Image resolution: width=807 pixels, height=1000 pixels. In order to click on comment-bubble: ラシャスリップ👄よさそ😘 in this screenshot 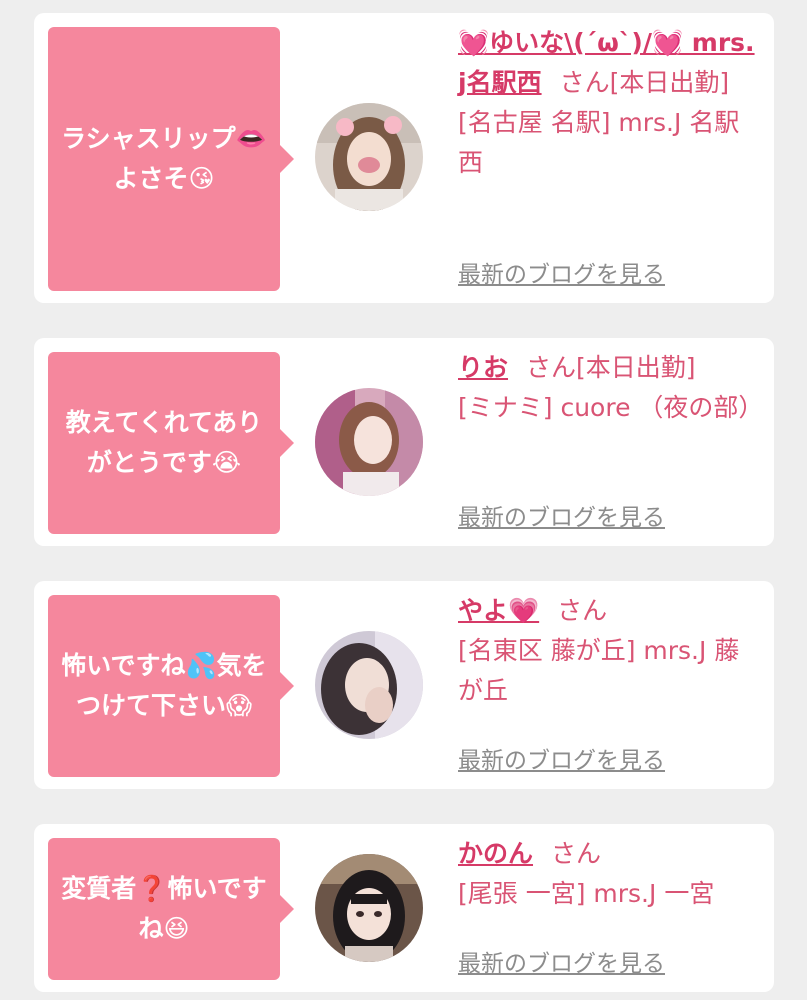, I will do `click(171, 159)`.